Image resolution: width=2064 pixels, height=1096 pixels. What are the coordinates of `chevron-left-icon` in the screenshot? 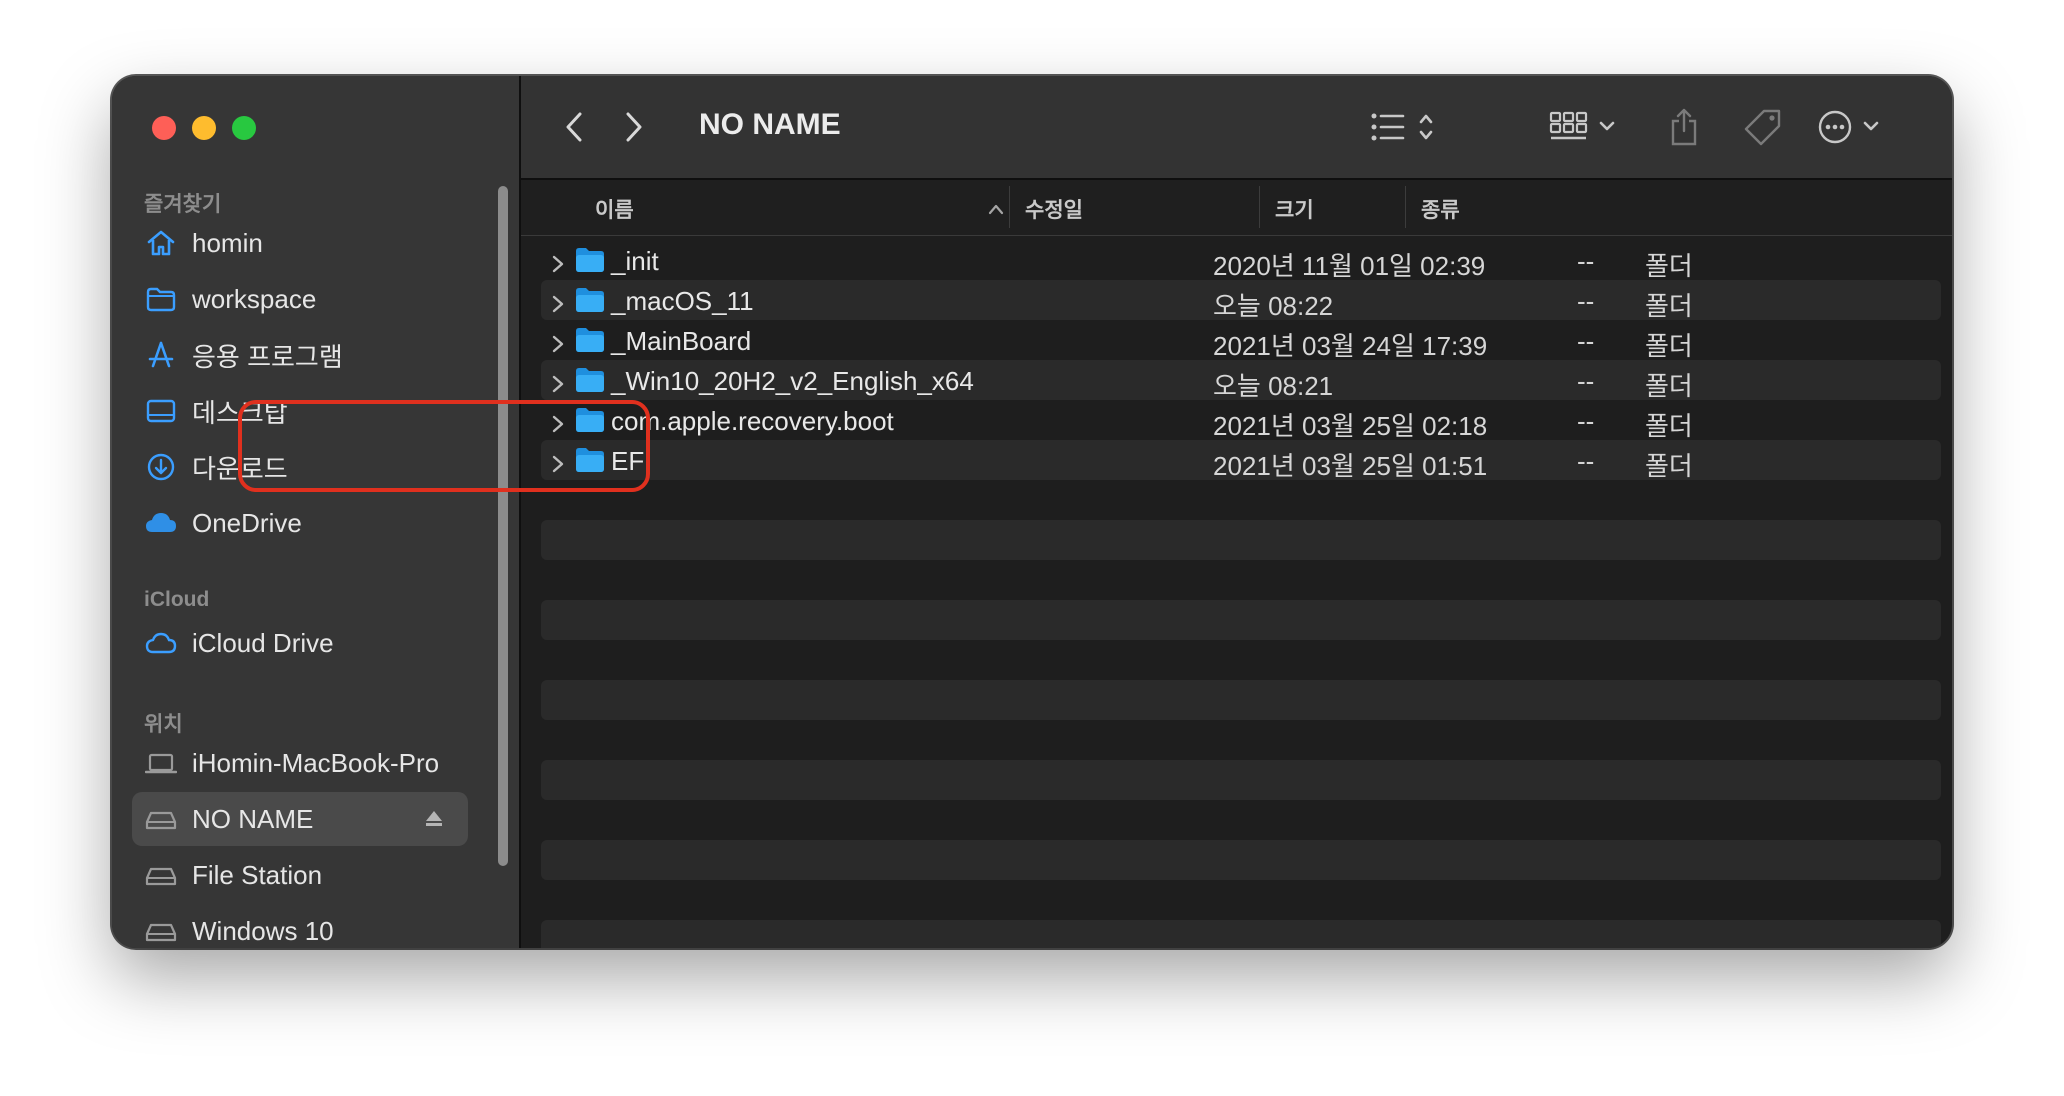 It's located at (574, 127).